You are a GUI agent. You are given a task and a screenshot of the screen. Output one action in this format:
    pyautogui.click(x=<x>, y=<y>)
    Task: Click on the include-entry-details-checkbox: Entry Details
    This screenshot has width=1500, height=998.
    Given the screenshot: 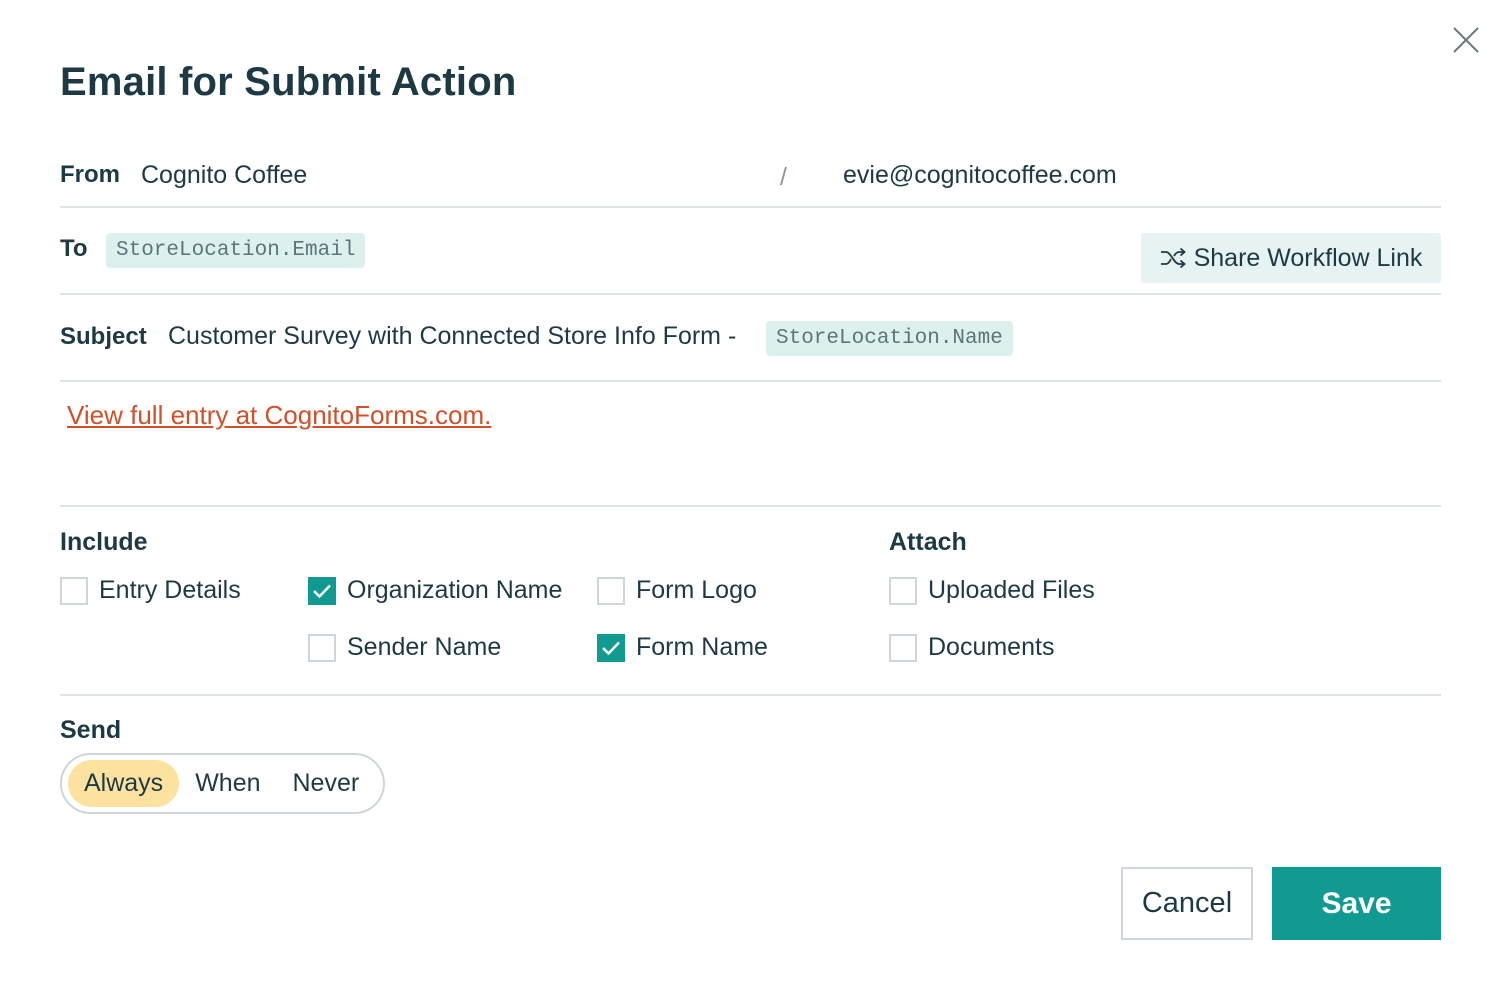 What is the action you would take?
    pyautogui.click(x=150, y=590)
    